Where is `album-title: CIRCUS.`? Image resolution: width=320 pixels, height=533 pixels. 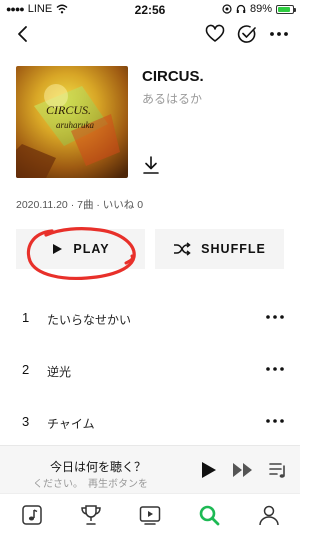
album-title: CIRCUS. is located at coordinates (173, 76).